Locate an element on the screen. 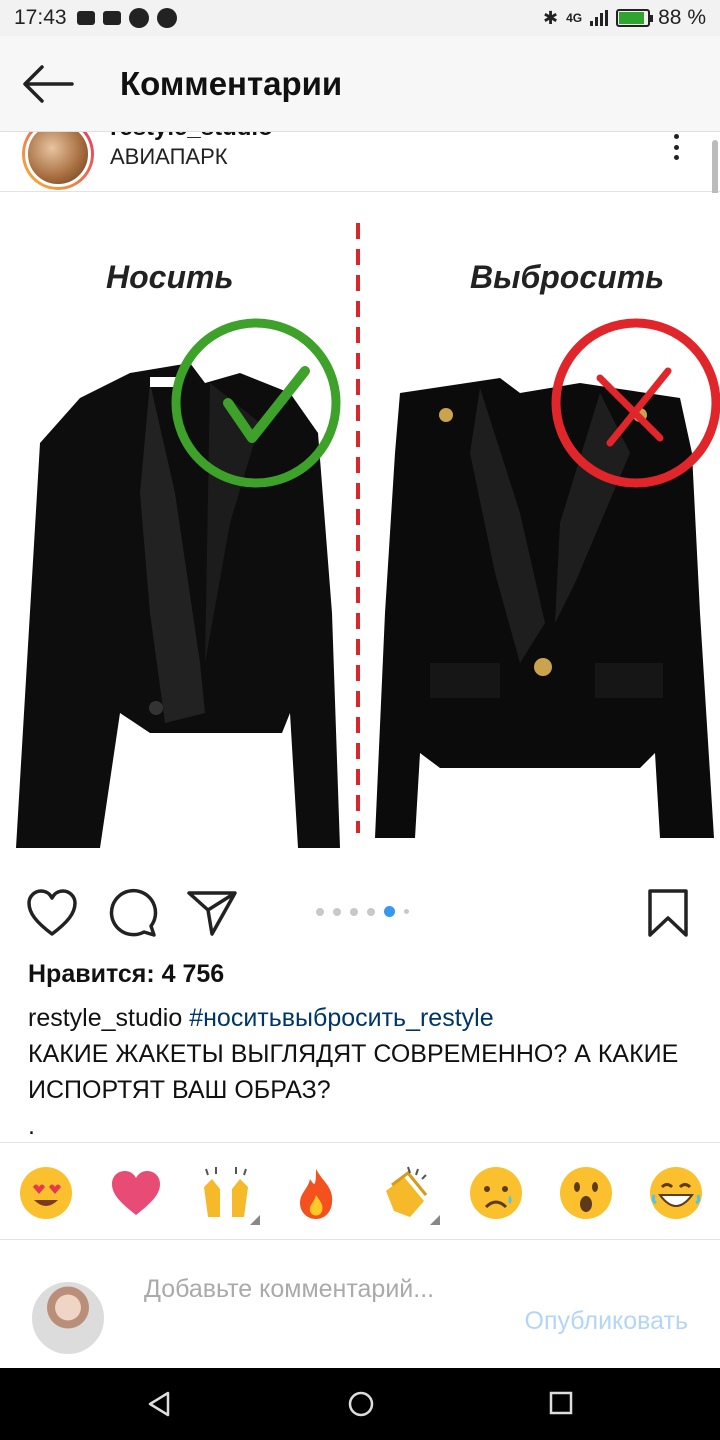  network-type: 4G is located at coordinates (574, 18).